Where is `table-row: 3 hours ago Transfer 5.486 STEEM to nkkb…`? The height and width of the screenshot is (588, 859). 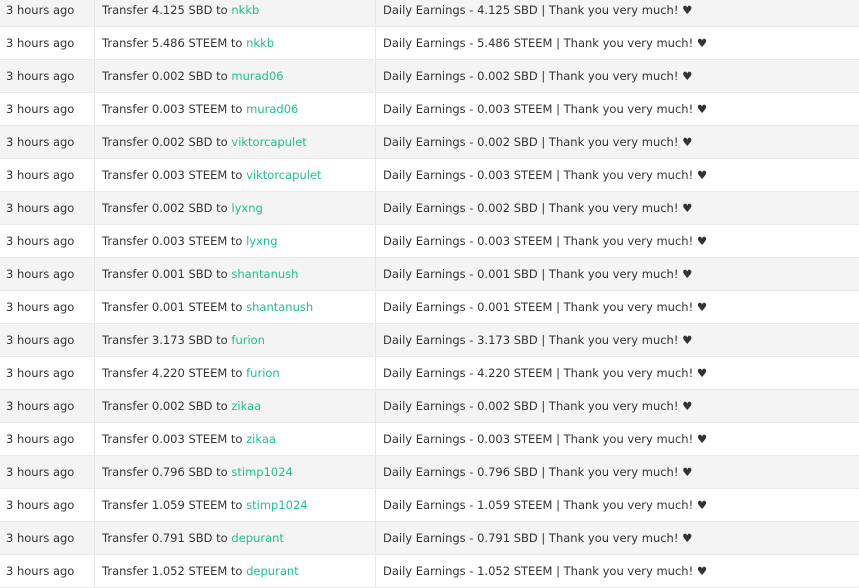 table-row: 3 hours ago Transfer 5.486 STEEM to nkkb… is located at coordinates (429, 43).